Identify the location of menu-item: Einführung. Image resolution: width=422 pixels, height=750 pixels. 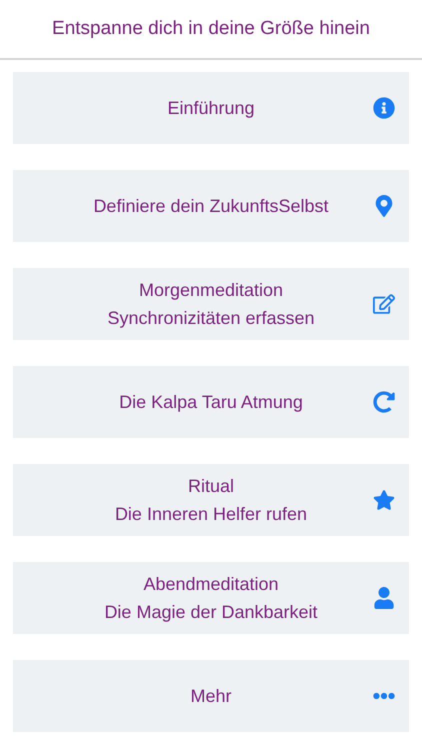
(211, 108).